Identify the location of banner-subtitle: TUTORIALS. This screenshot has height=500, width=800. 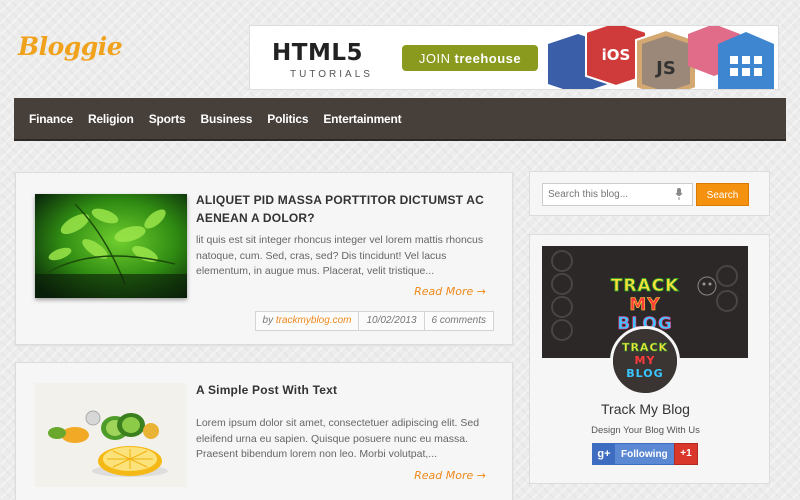
(331, 74).